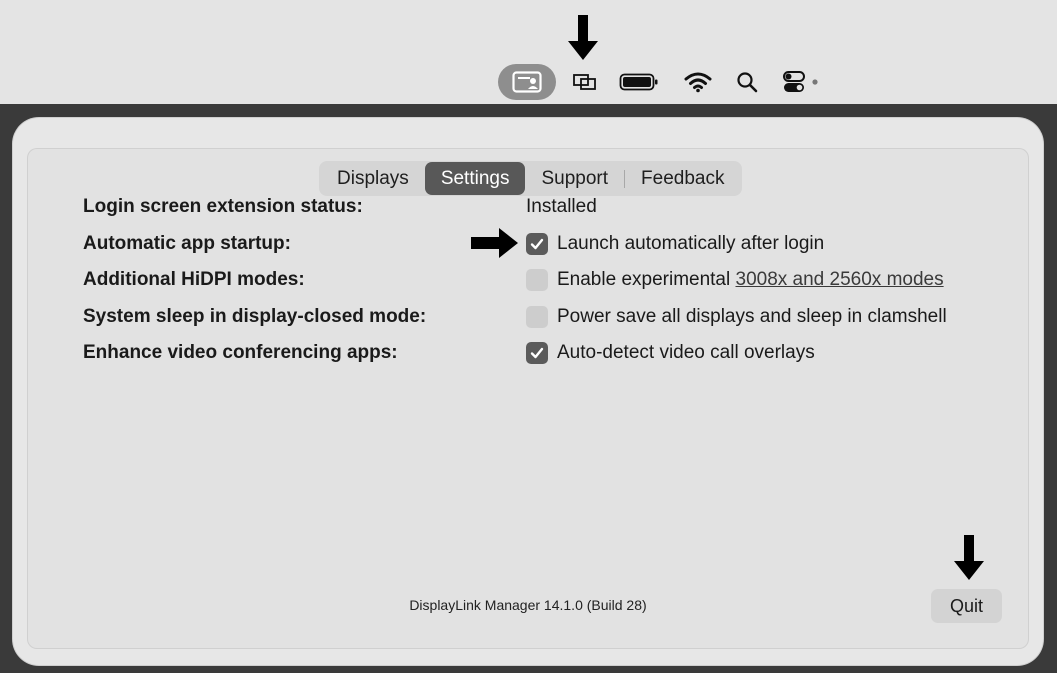  Describe the element at coordinates (561, 206) in the screenshot. I see `login-extension-status: Installed` at that location.